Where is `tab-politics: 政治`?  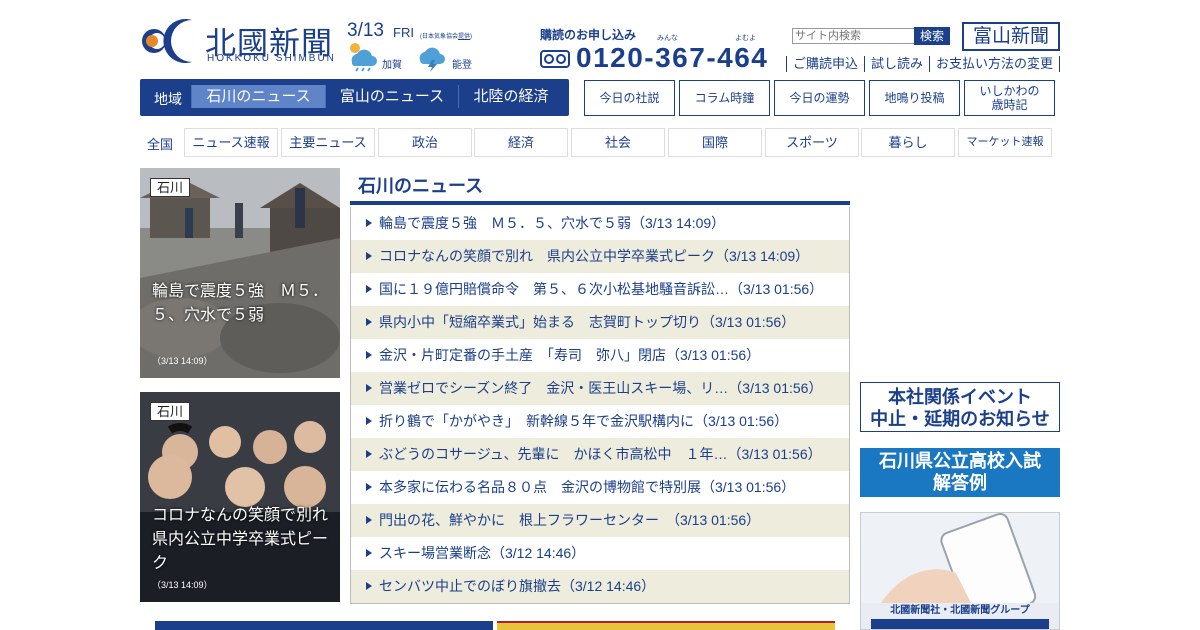 tab-politics: 政治 is located at coordinates (425, 142).